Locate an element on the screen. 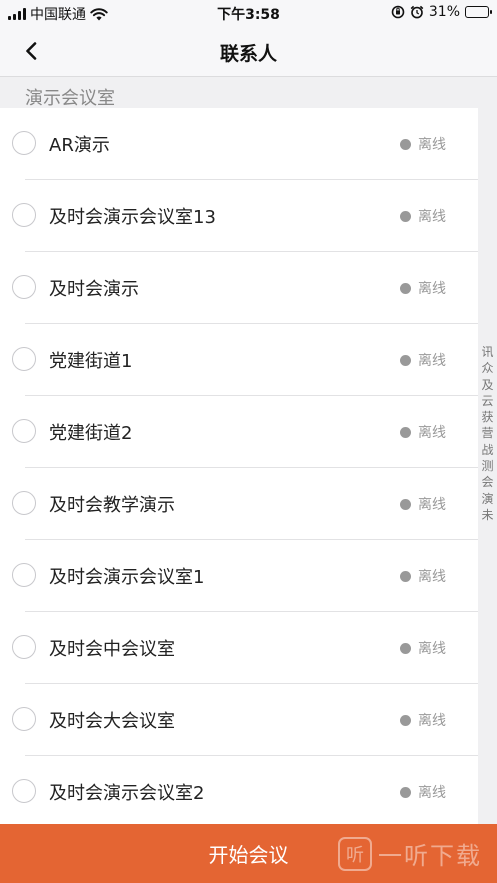 The width and height of the screenshot is (497, 883). battery-icon is located at coordinates (478, 12).